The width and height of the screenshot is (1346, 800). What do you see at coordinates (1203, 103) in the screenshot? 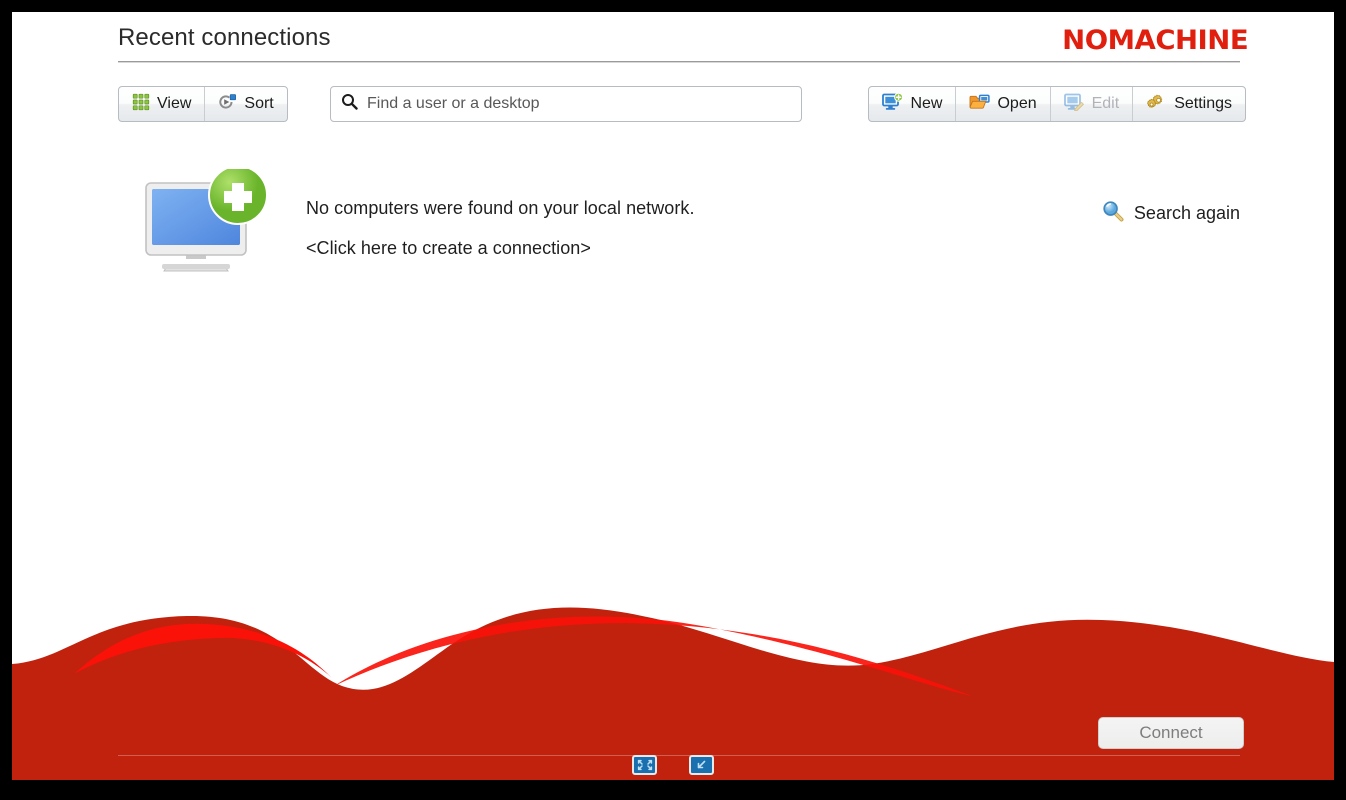
I see `settings-button-label: Settings` at bounding box center [1203, 103].